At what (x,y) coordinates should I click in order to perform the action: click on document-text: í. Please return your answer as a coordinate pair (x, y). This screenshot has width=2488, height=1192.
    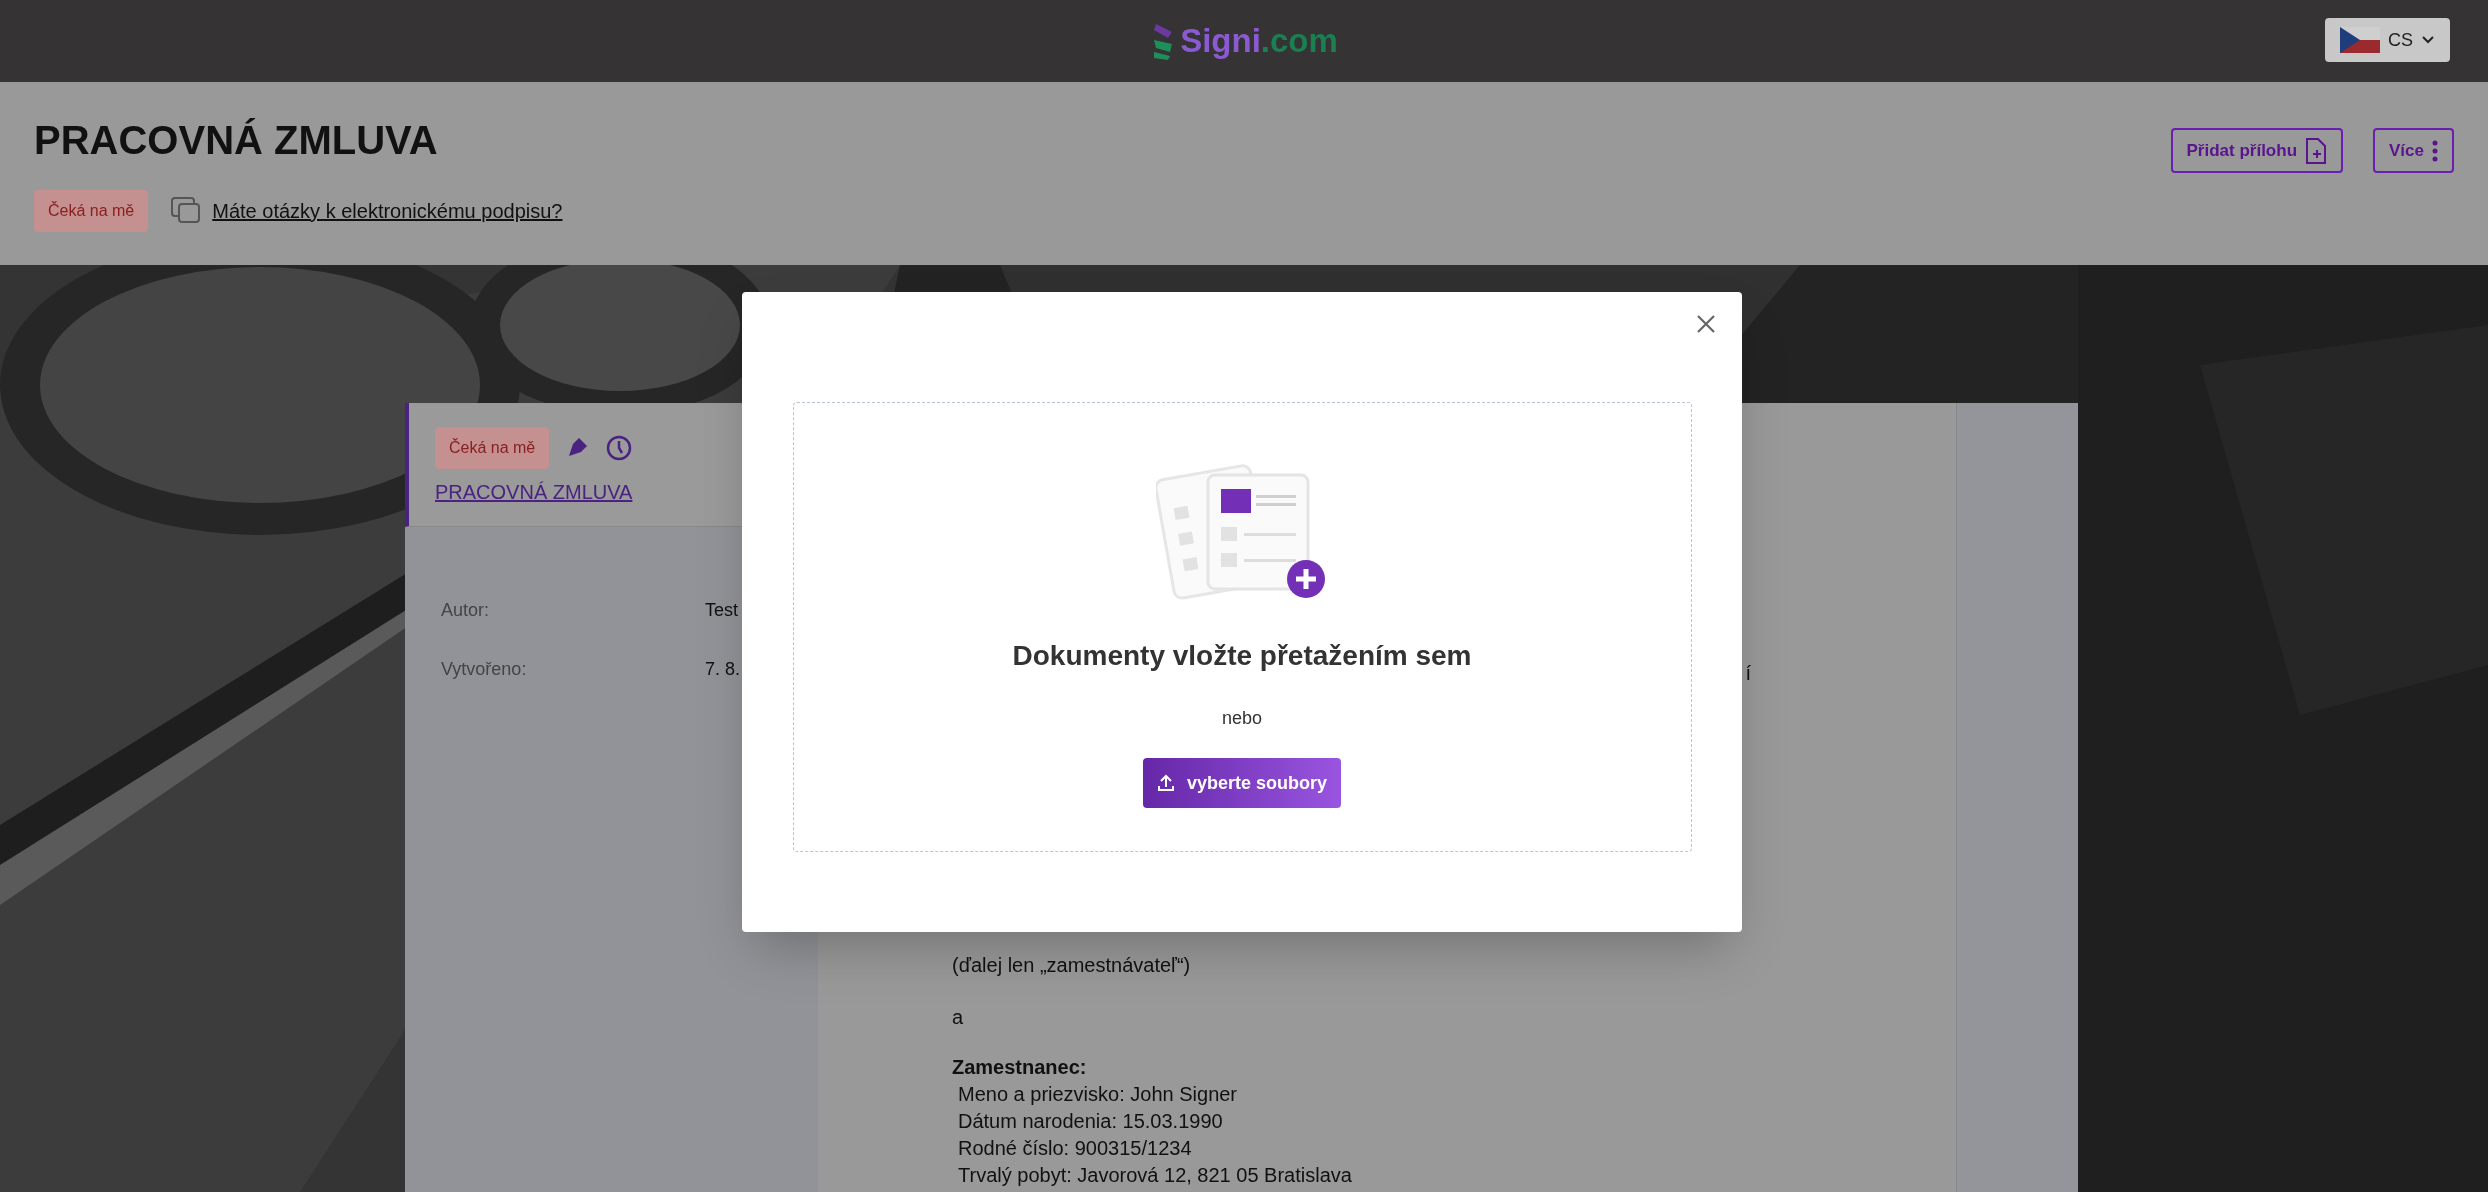
    Looking at the image, I should click on (1748, 673).